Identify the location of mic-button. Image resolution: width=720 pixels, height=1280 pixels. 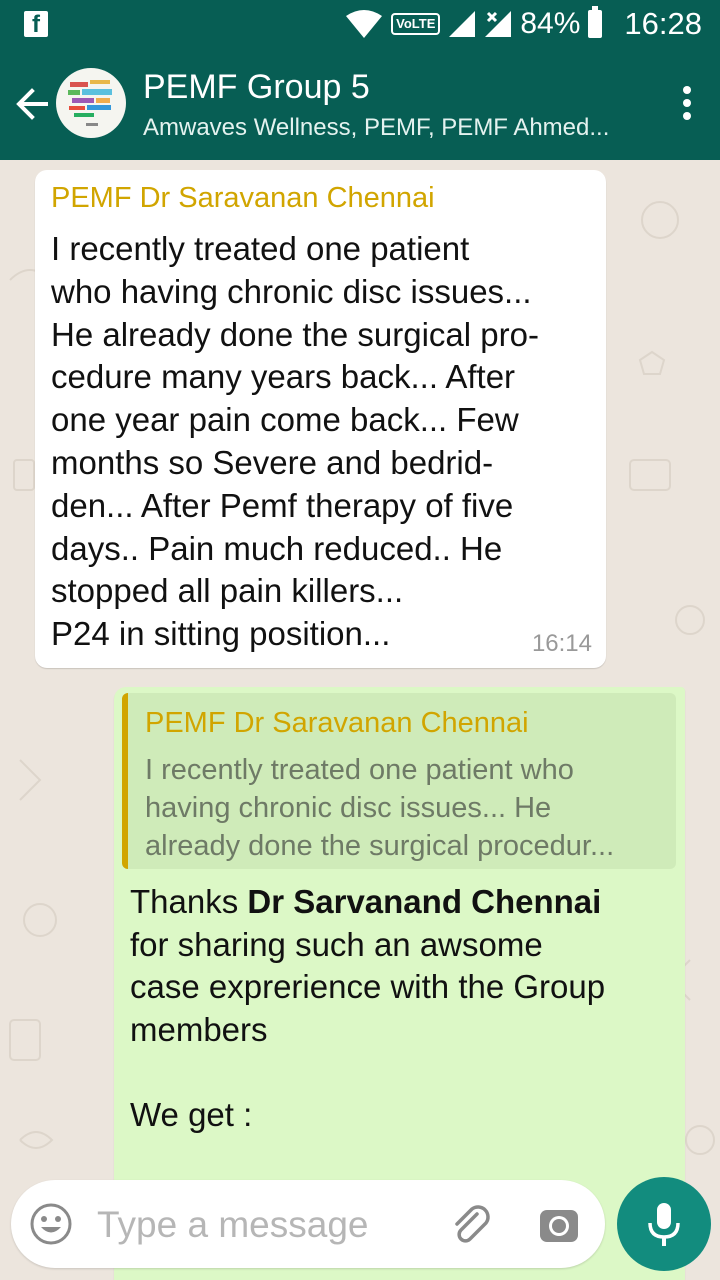
(664, 1224).